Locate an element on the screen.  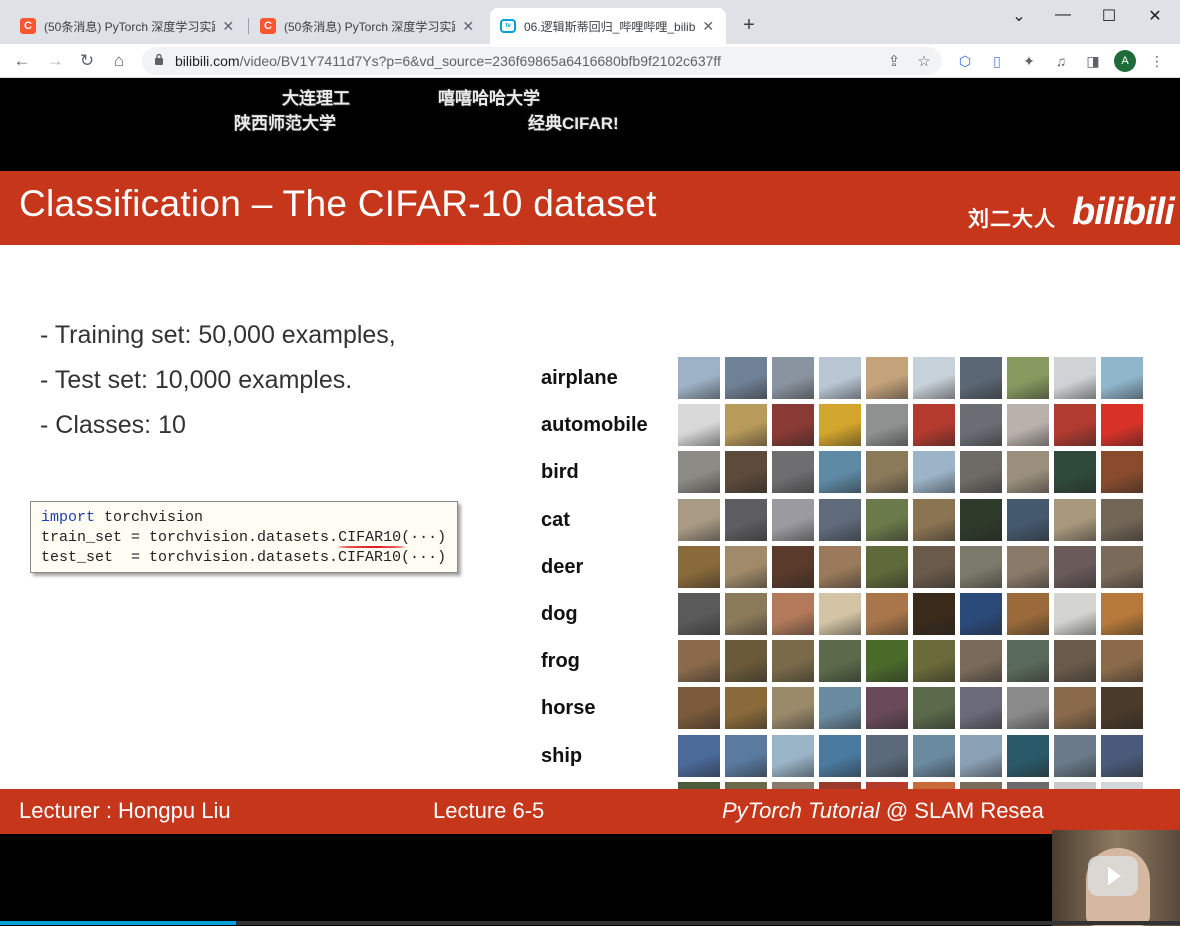
back-button: ← is located at coordinates (22, 61).